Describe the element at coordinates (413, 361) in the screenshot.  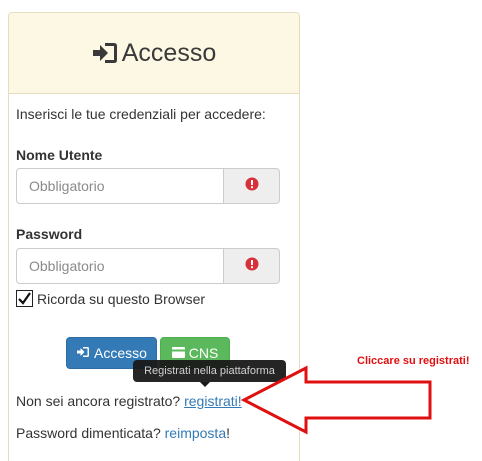
I see `annotation-text: Cliccare su registrati!` at that location.